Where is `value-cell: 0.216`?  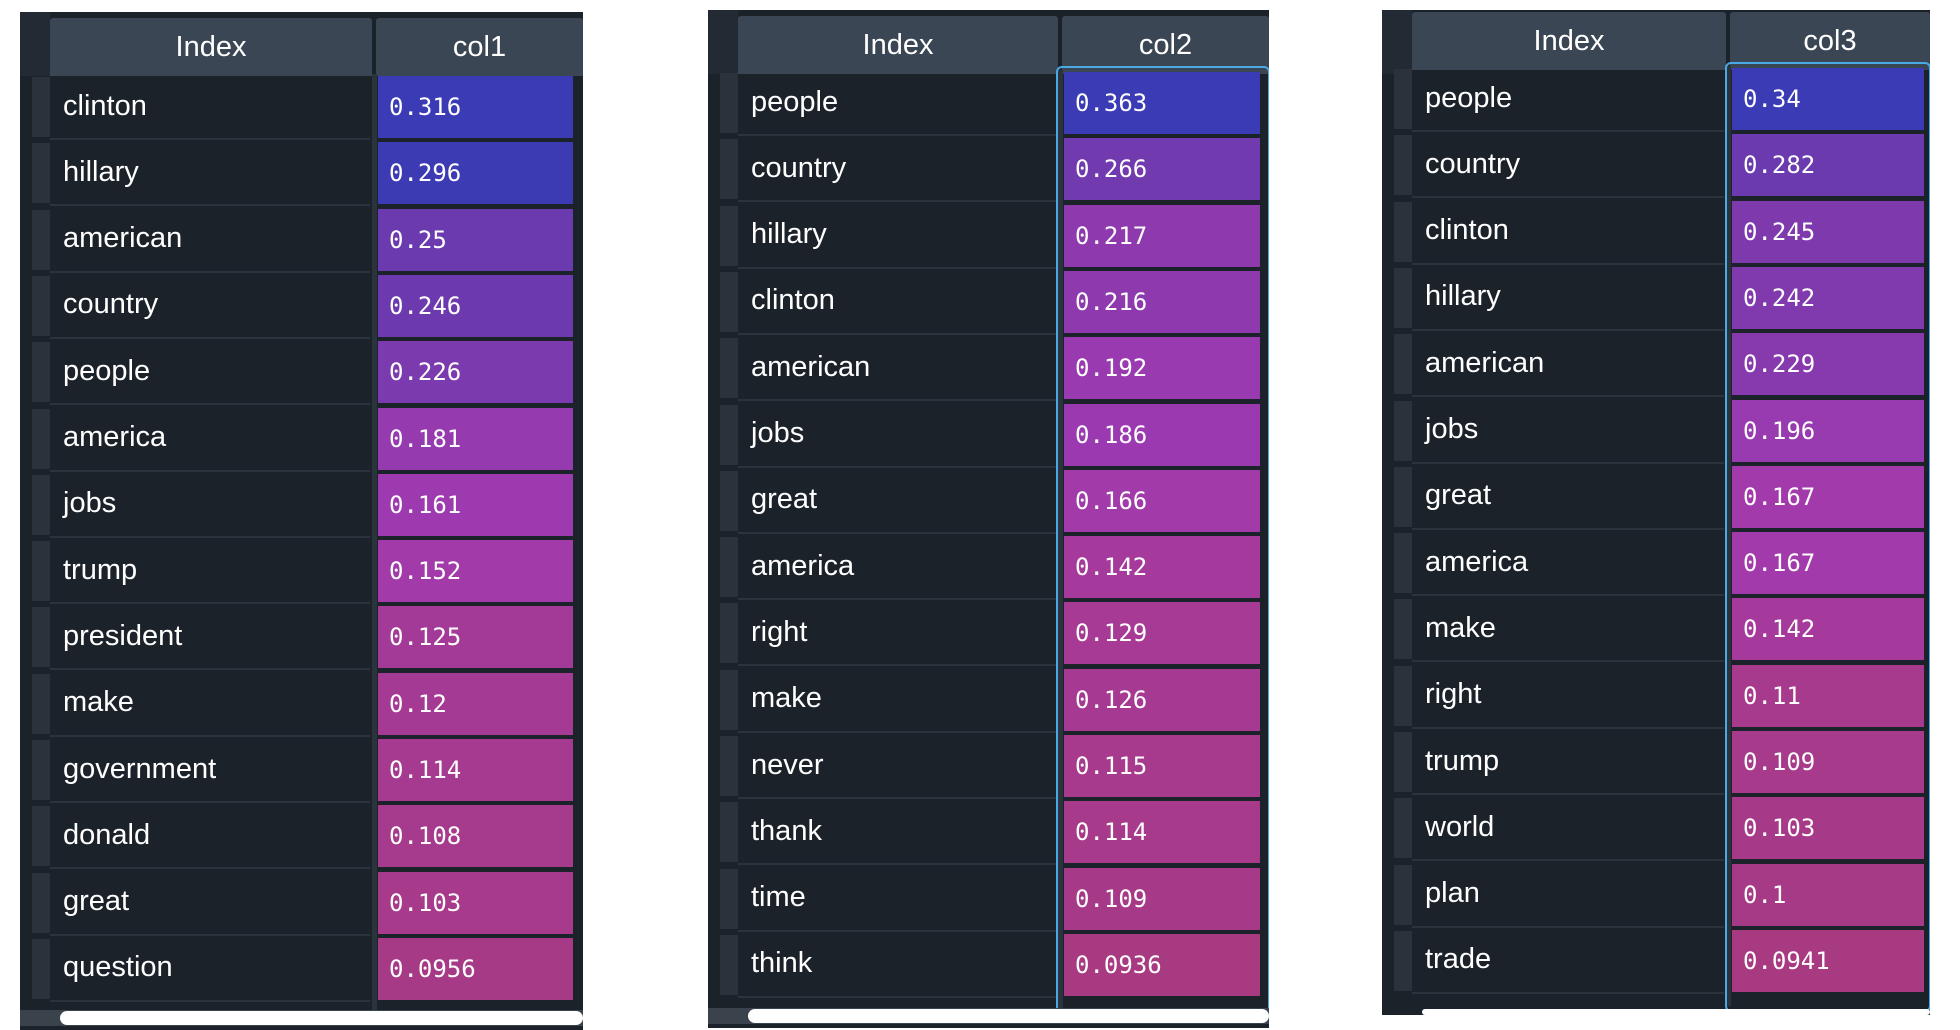 value-cell: 0.216 is located at coordinates (1162, 301).